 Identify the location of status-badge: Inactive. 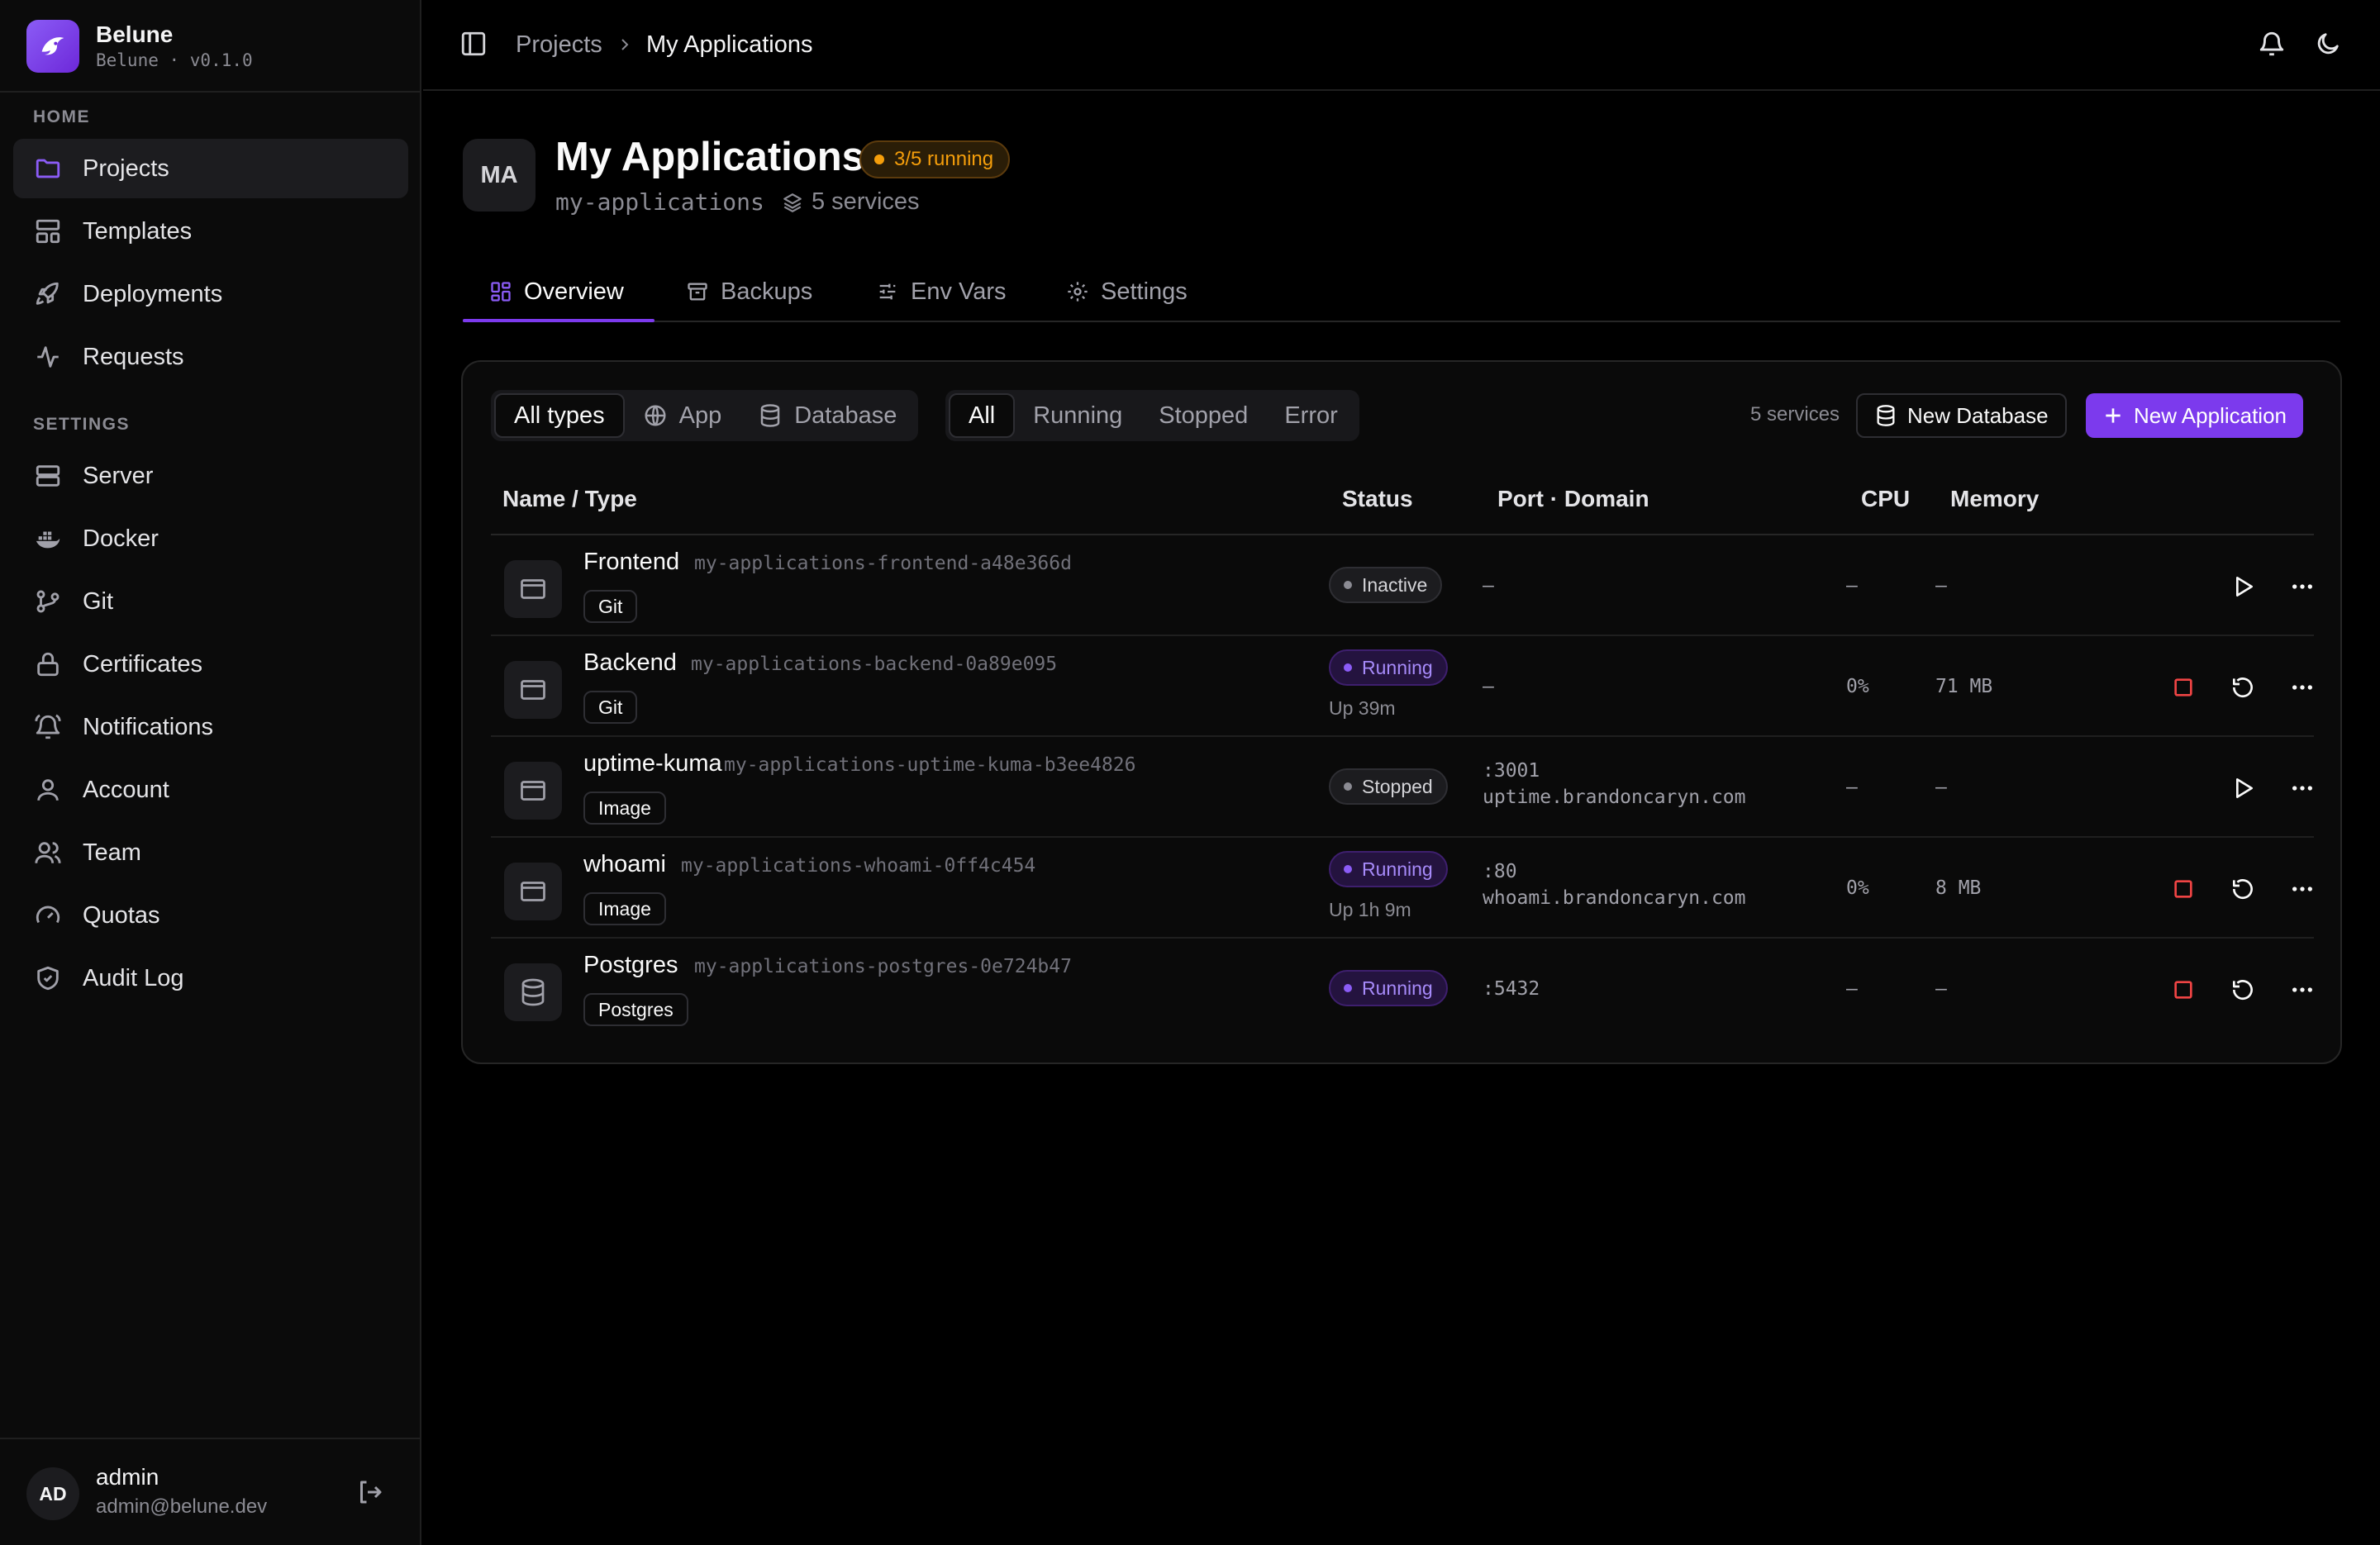
(1386, 585).